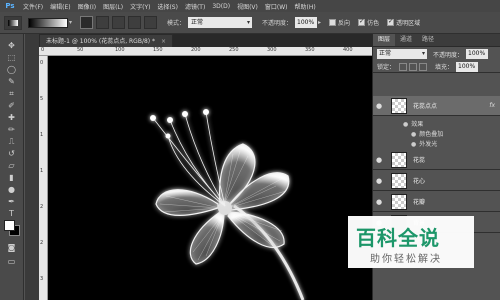  Describe the element at coordinates (140, 6) in the screenshot. I see `menu-type: 文字(Y)` at that location.